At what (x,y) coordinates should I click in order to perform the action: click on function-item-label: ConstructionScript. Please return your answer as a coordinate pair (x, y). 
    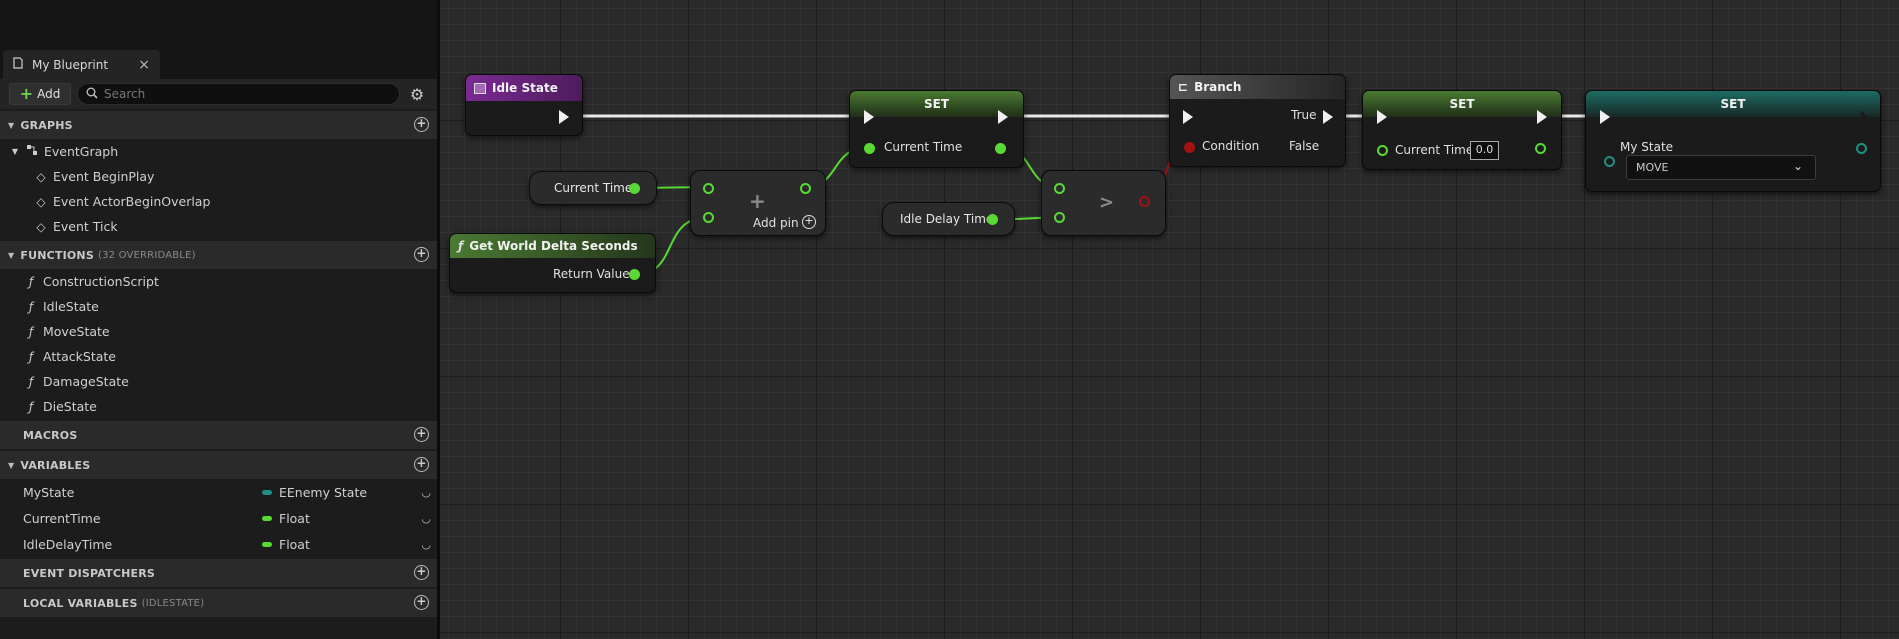
    Looking at the image, I should click on (101, 281).